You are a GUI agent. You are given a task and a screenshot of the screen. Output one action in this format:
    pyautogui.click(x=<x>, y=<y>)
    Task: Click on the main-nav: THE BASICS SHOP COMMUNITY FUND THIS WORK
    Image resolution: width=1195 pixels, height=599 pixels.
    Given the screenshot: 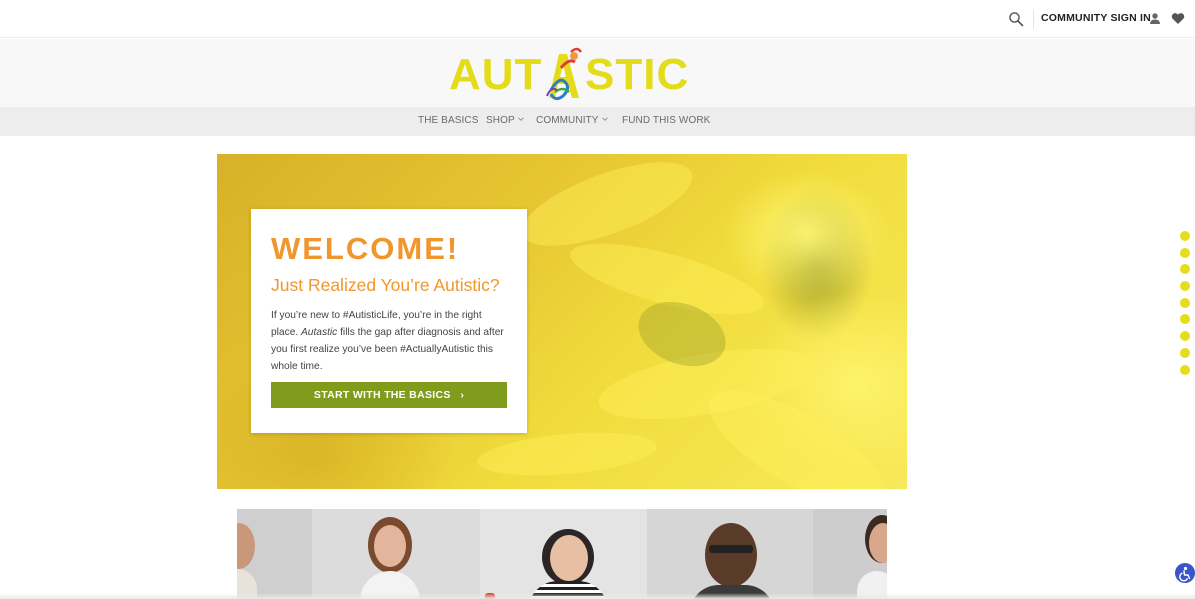 What is the action you would take?
    pyautogui.click(x=597, y=121)
    